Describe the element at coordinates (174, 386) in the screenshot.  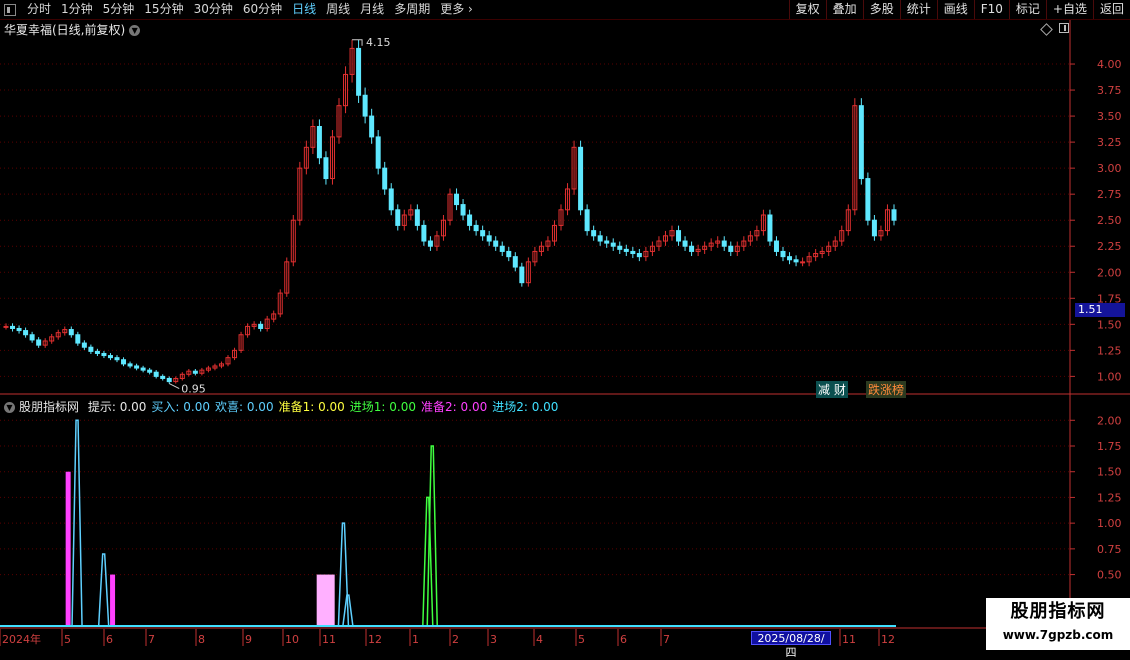
I see `low-arrow-icon` at that location.